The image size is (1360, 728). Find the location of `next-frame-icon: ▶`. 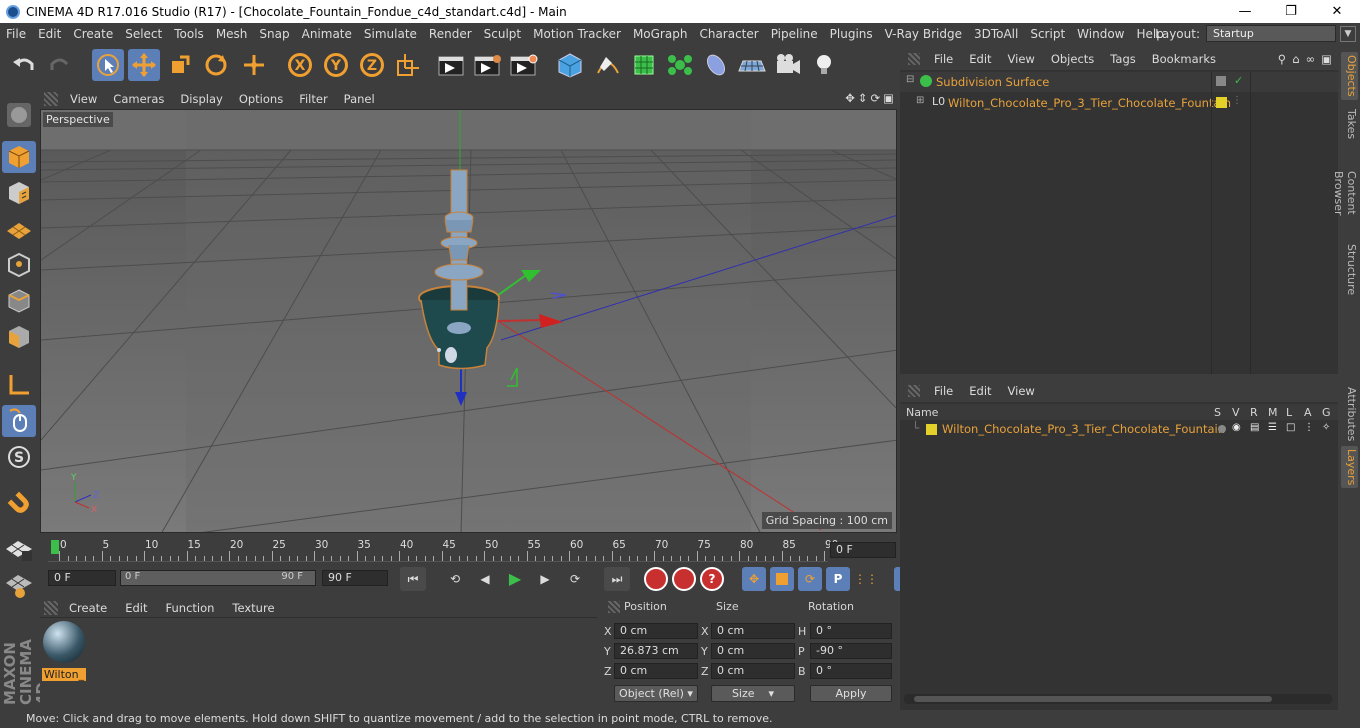

next-frame-icon: ▶ is located at coordinates (545, 579).